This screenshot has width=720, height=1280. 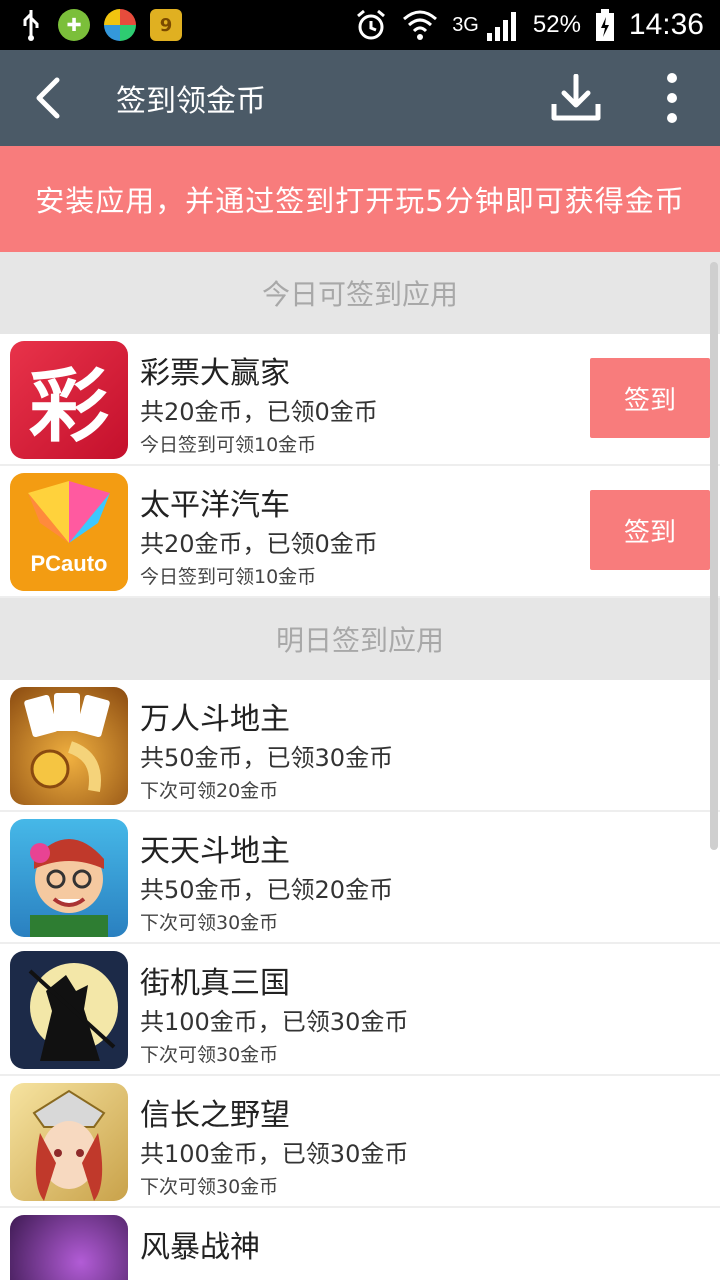 I want to click on overflow-menu-button, so click(x=672, y=98).